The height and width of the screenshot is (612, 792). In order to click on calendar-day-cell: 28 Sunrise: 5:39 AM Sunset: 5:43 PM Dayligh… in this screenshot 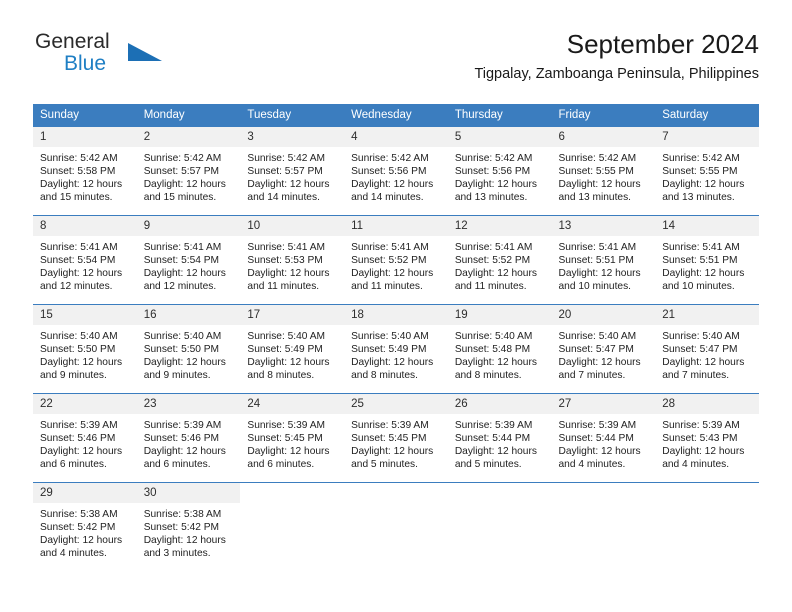, I will do `click(707, 438)`.